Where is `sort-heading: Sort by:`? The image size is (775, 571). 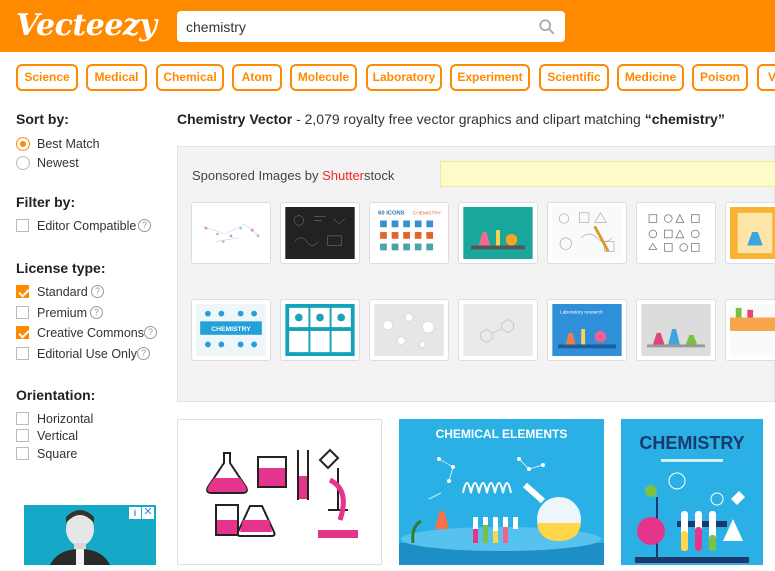 sort-heading: Sort by: is located at coordinates (42, 119).